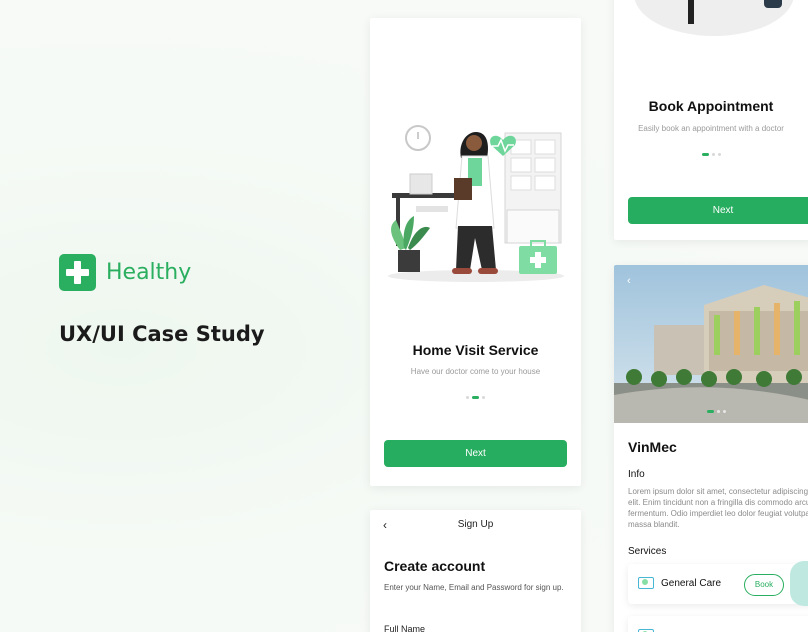 This screenshot has height=632, width=808. What do you see at coordinates (764, 585) in the screenshot?
I see `book-button: Book` at bounding box center [764, 585].